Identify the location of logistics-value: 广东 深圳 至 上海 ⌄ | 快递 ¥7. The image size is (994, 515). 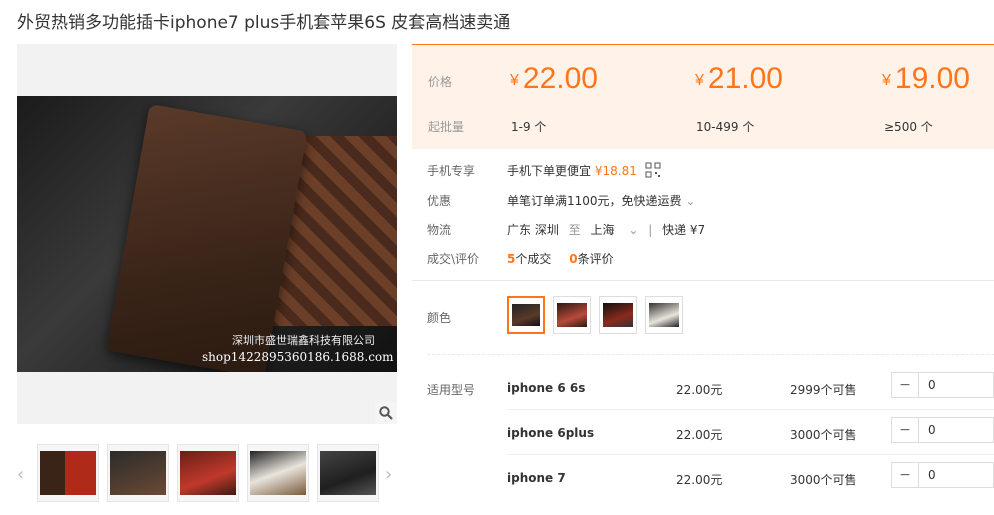
(606, 230).